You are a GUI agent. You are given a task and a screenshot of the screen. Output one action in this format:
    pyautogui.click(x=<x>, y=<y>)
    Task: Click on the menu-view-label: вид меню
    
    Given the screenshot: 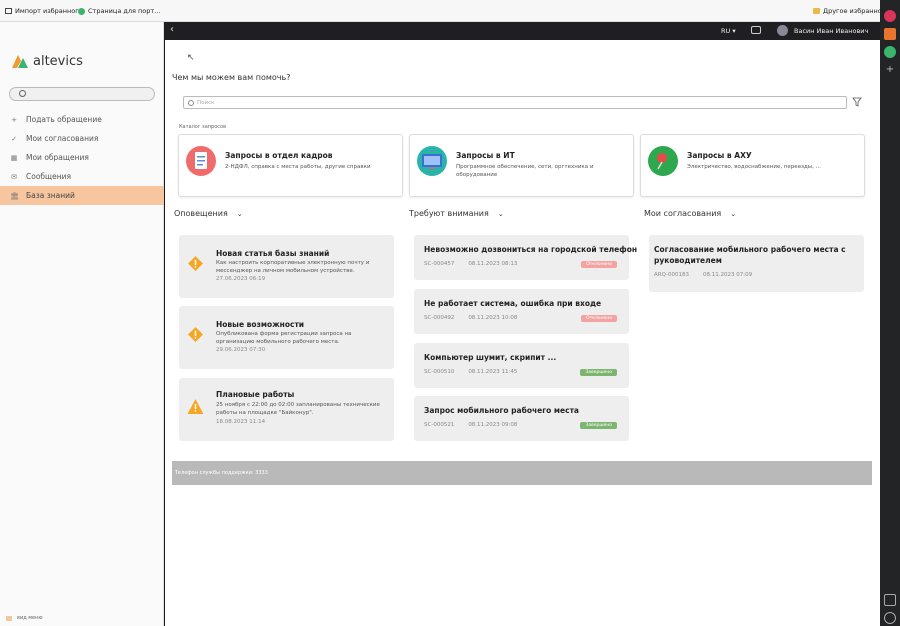 What is the action you would take?
    pyautogui.click(x=30, y=618)
    